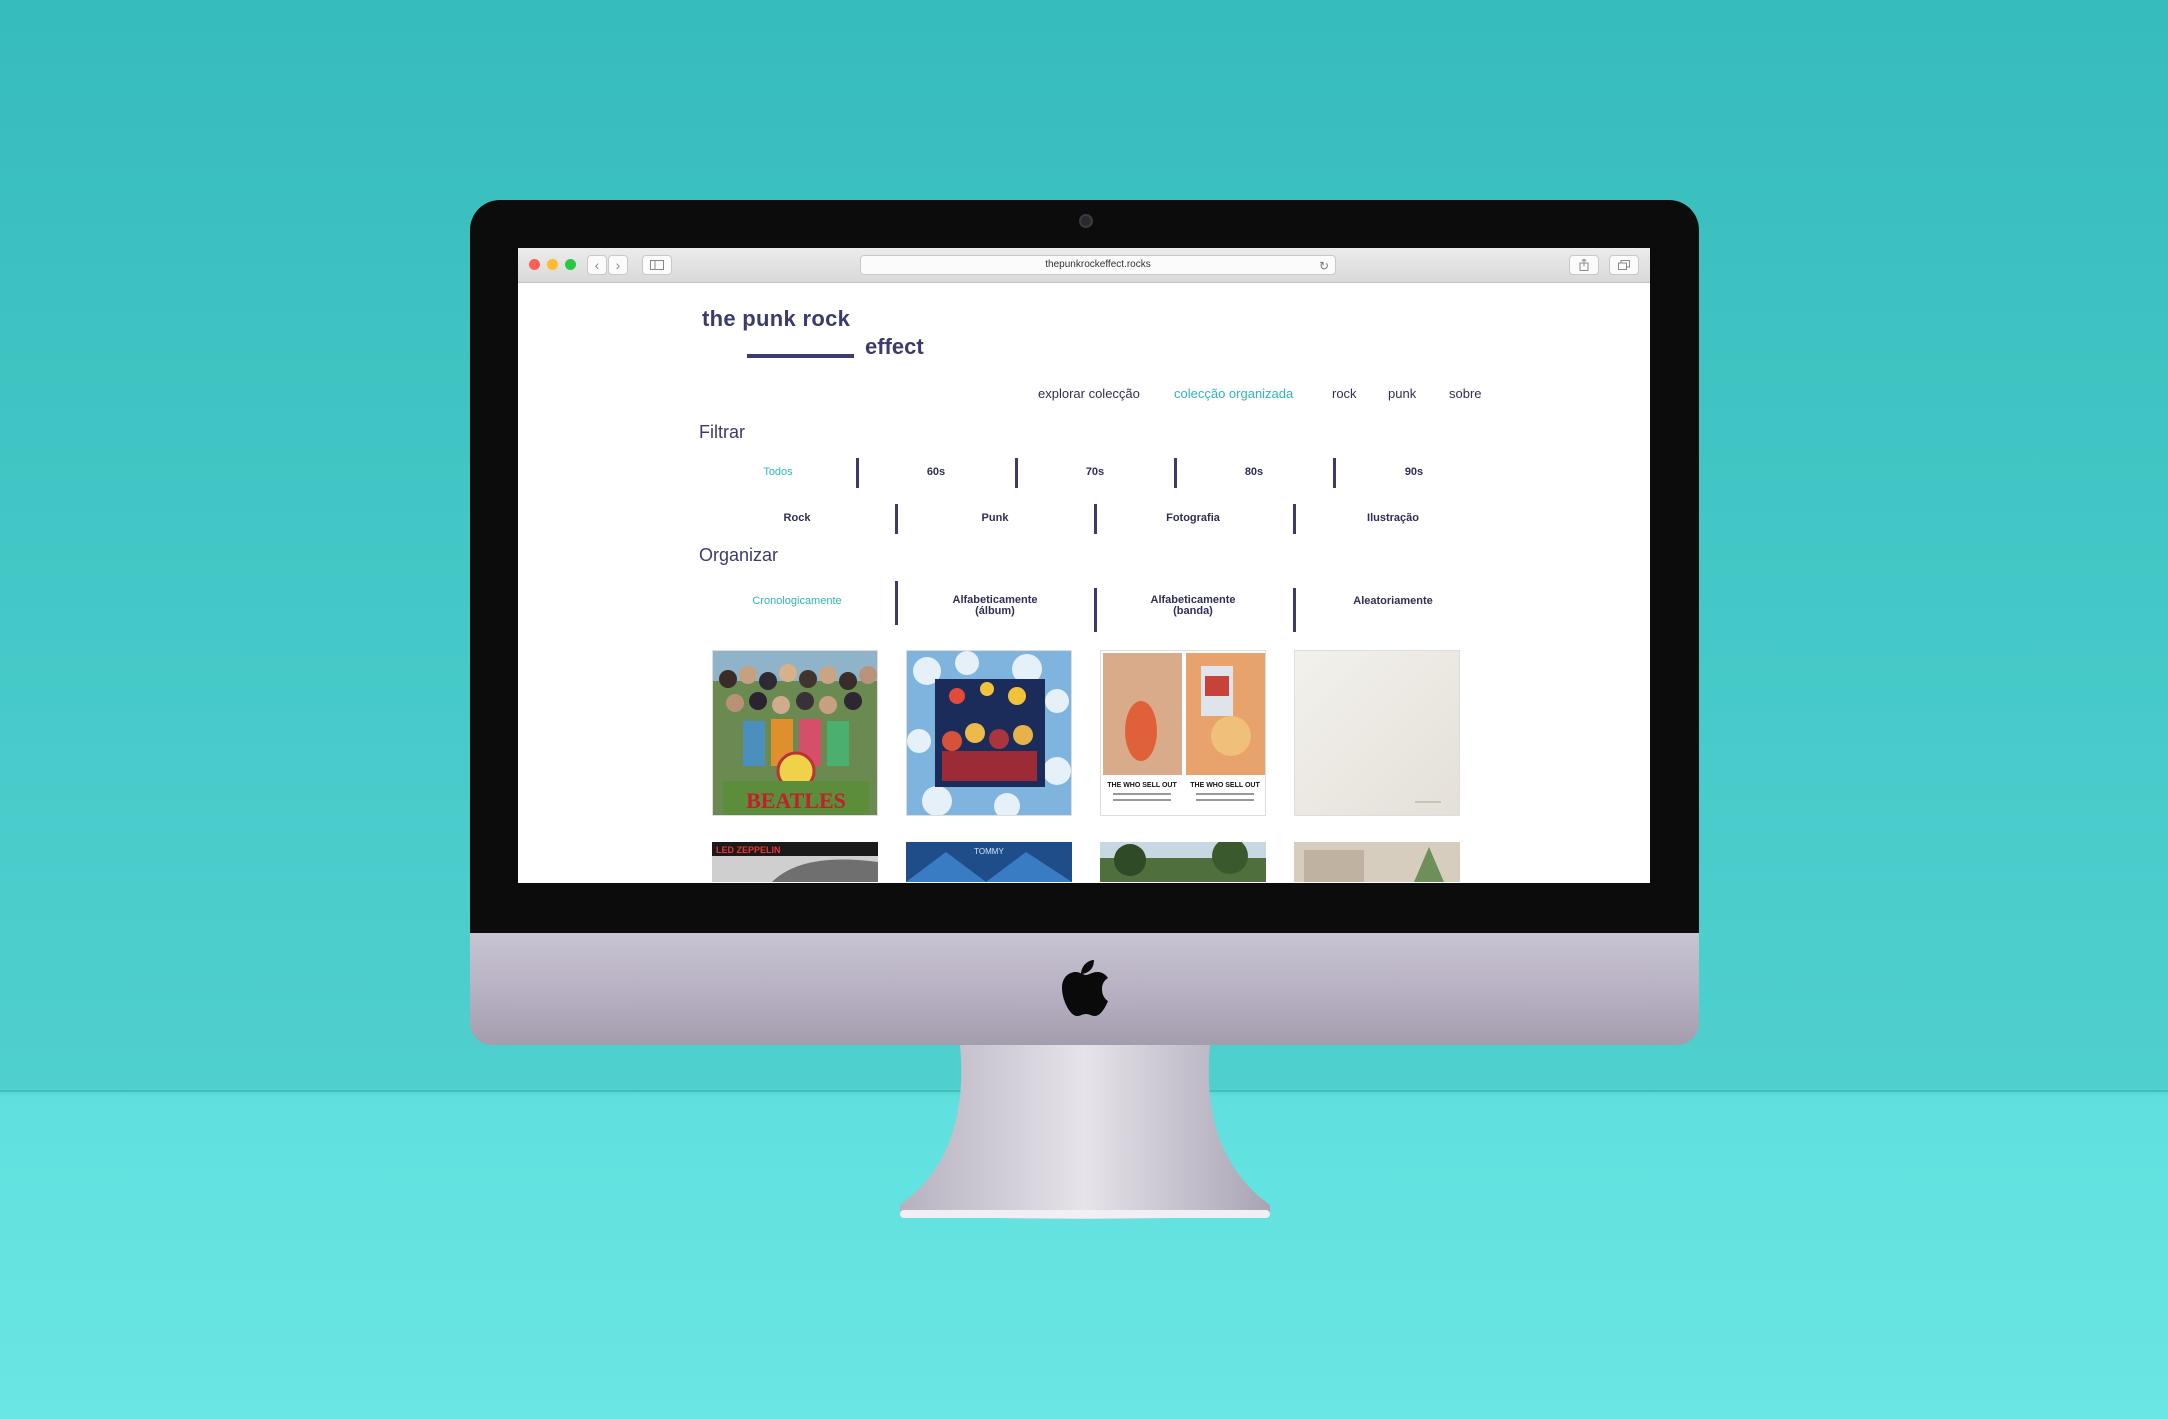 The width and height of the screenshot is (2168, 1419). I want to click on url-text: thepunkrockeffect.rocks, so click(1098, 264).